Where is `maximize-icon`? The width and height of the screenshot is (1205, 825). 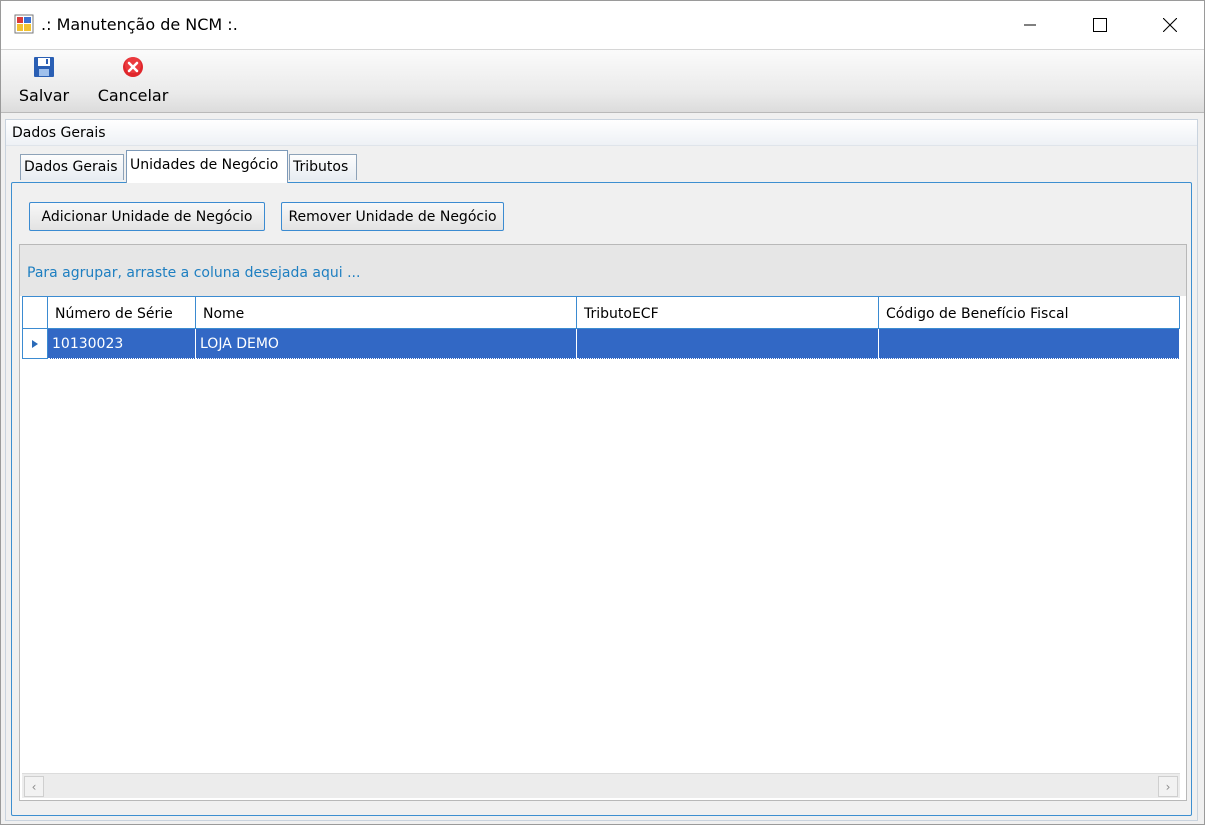
maximize-icon is located at coordinates (1100, 25).